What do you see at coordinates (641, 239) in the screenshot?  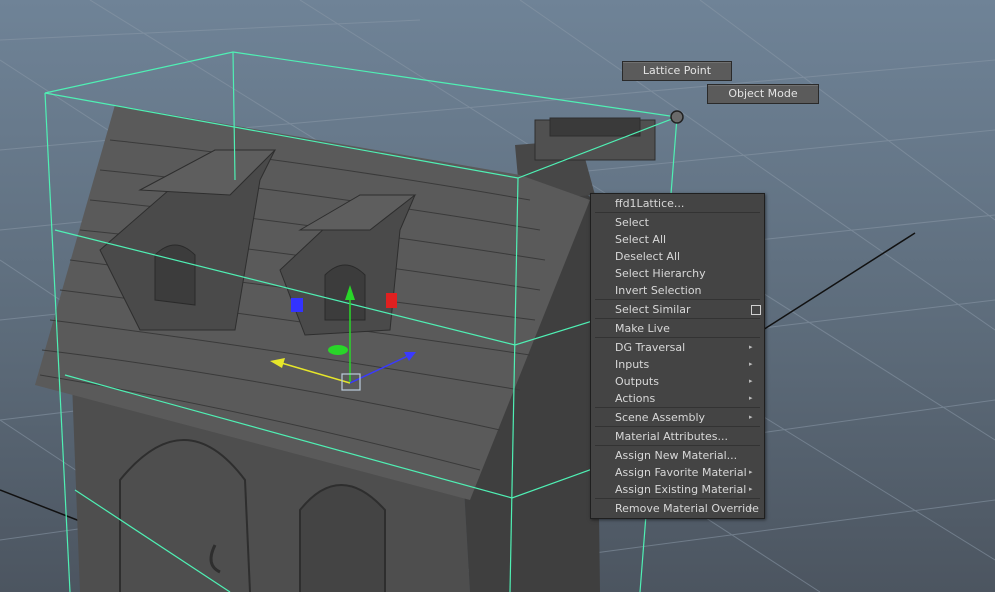 I see `menu-item-label: Select All` at bounding box center [641, 239].